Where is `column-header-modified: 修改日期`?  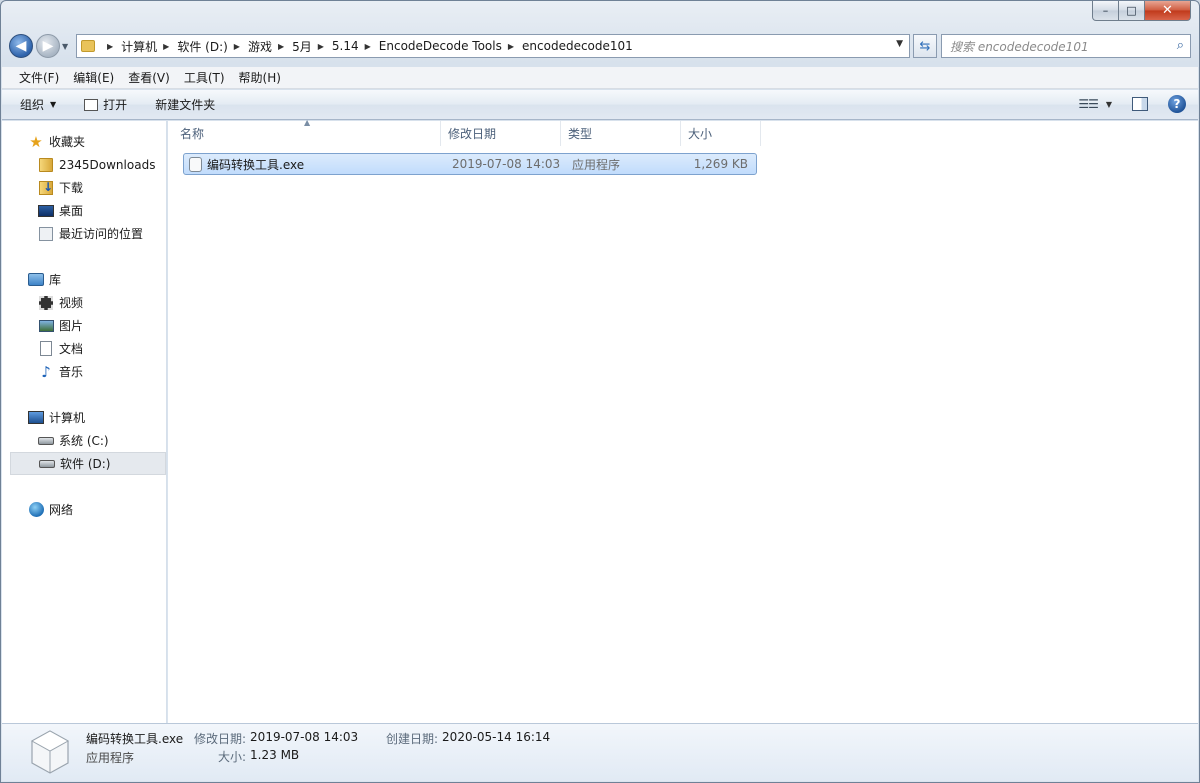 column-header-modified: 修改日期 is located at coordinates (501, 133).